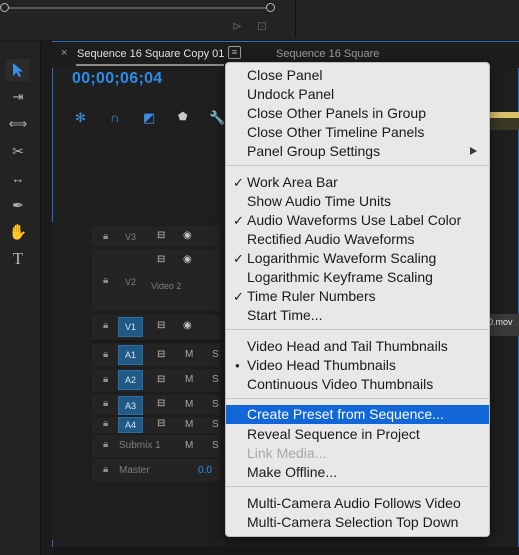  I want to click on hand-tool-icon: ✋, so click(18, 232).